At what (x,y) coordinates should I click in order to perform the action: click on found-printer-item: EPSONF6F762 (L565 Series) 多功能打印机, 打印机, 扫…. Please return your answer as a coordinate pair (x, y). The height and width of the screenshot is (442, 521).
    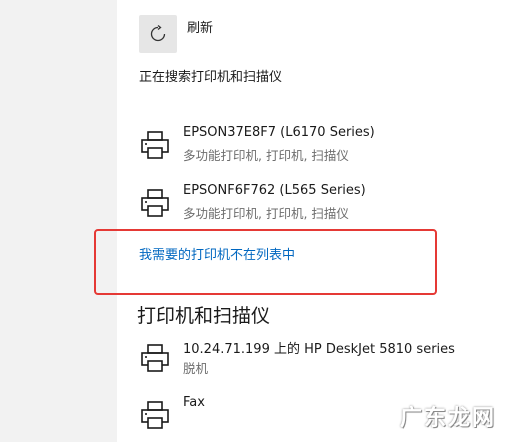
    Looking at the image, I should click on (319, 203).